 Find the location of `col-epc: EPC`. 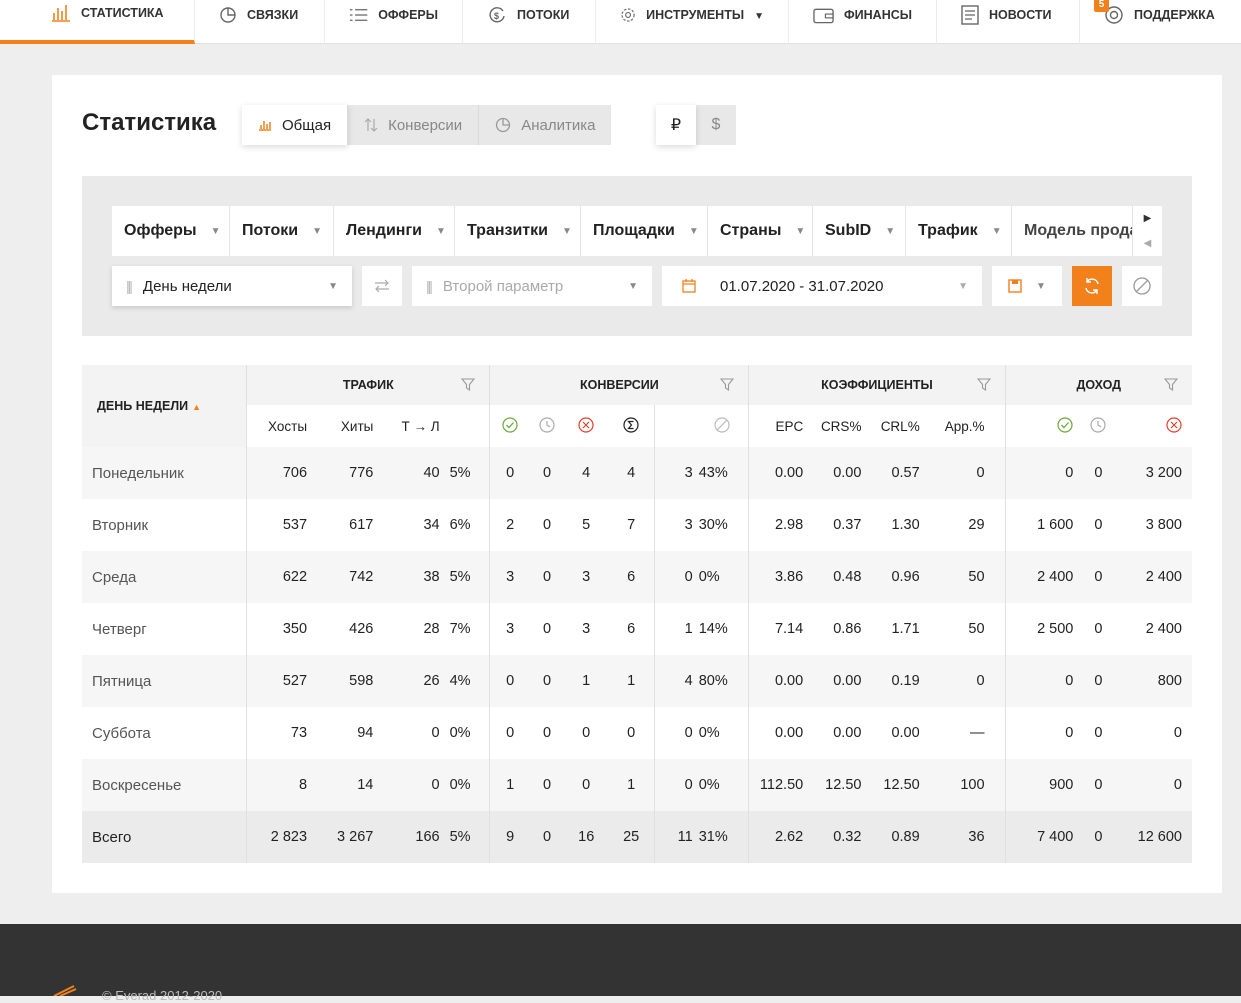

col-epc: EPC is located at coordinates (781, 426).